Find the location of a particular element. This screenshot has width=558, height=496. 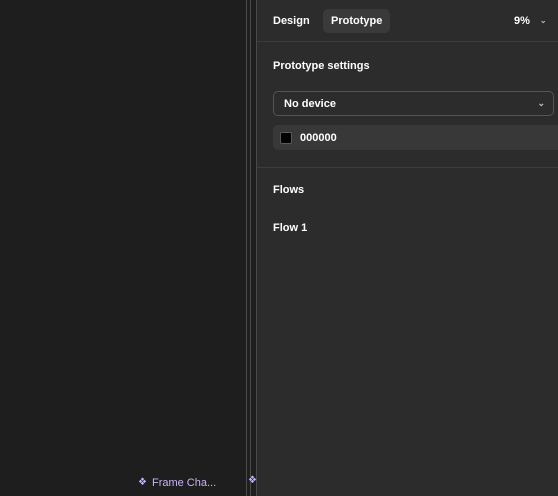

section-divider is located at coordinates (407, 167).